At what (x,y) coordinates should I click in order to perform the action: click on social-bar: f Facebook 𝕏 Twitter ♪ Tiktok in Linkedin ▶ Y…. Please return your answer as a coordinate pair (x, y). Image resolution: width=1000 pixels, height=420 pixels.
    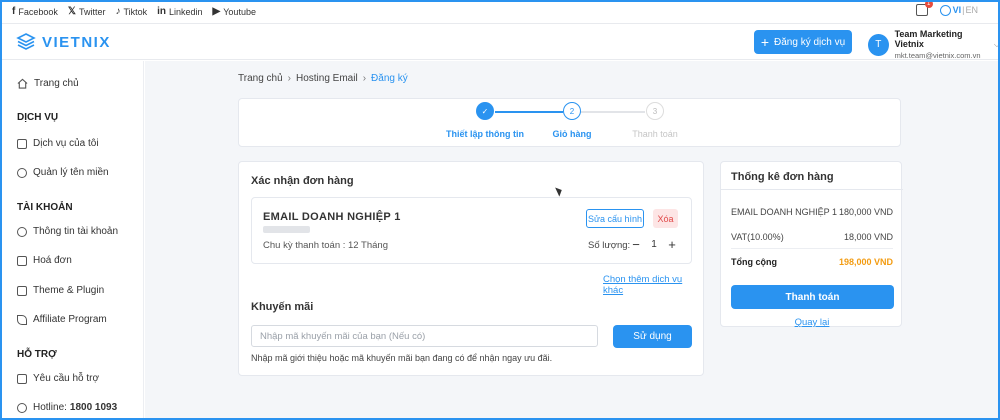
    Looking at the image, I should click on (500, 12).